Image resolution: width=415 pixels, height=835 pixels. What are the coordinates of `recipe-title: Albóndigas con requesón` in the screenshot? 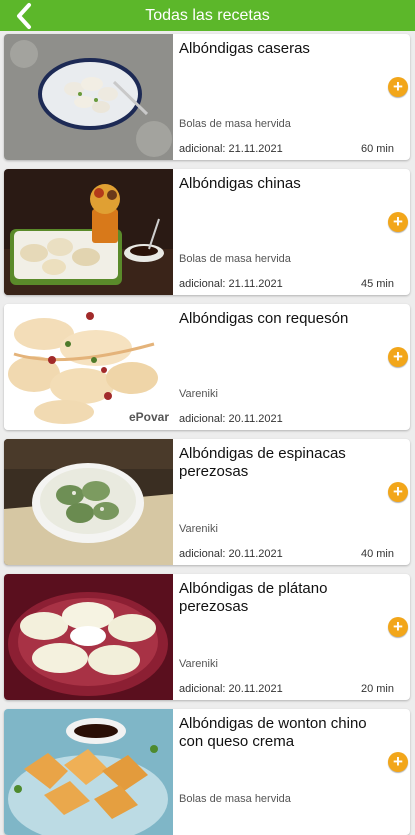 It's located at (264, 318).